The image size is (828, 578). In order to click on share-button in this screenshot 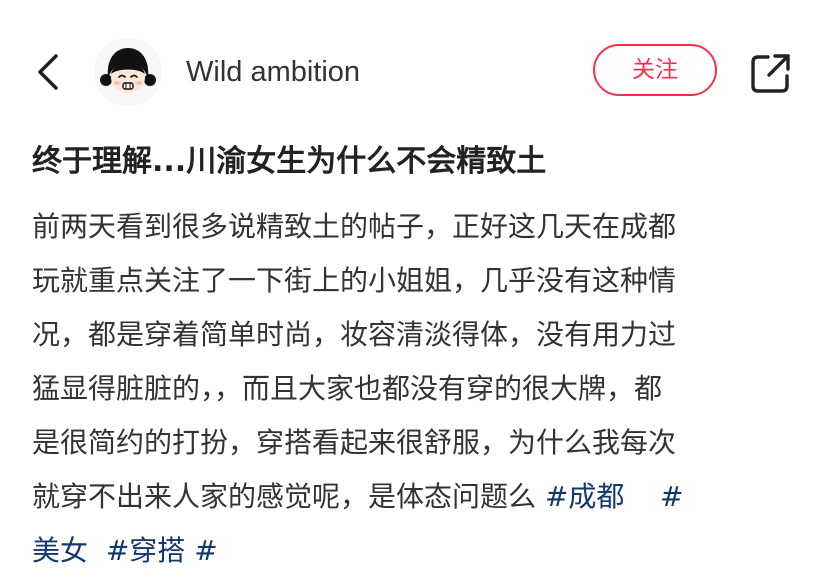, I will do `click(771, 73)`.